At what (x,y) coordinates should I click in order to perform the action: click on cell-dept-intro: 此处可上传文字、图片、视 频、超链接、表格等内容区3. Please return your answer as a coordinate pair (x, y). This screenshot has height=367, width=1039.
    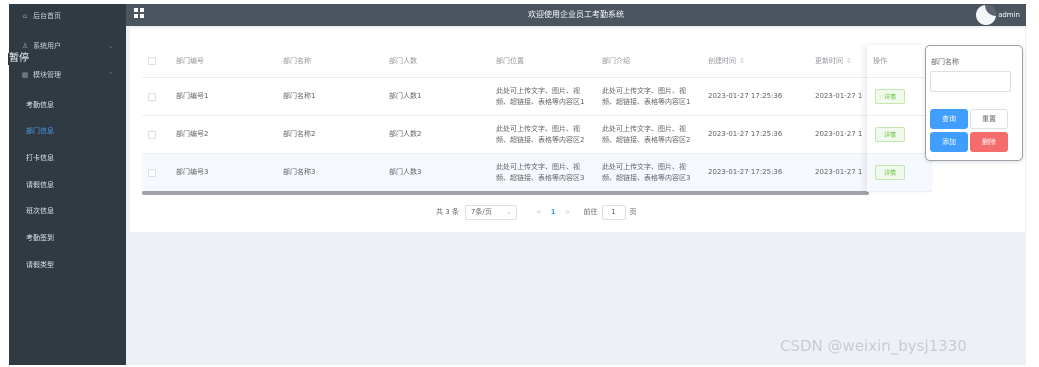
    Looking at the image, I should click on (646, 172).